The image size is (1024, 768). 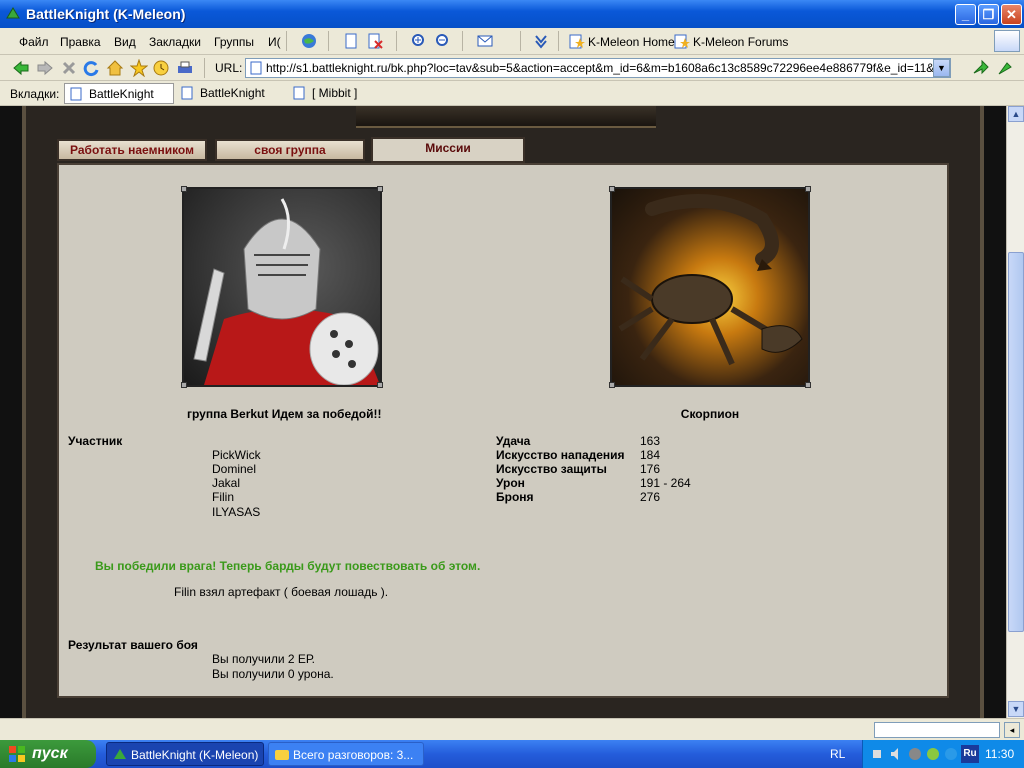 I want to click on language-indicator: RL, so click(x=837, y=754).